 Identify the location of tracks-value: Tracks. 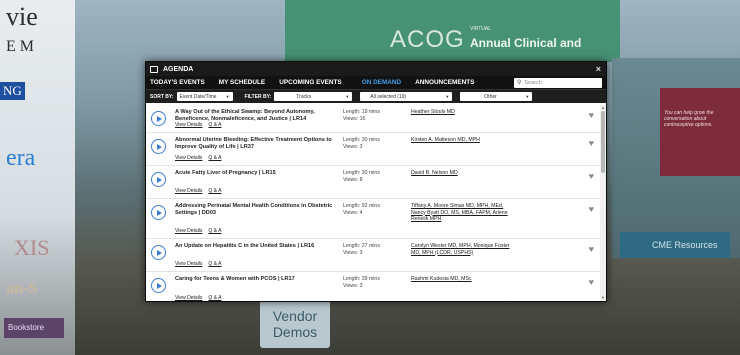
(304, 96).